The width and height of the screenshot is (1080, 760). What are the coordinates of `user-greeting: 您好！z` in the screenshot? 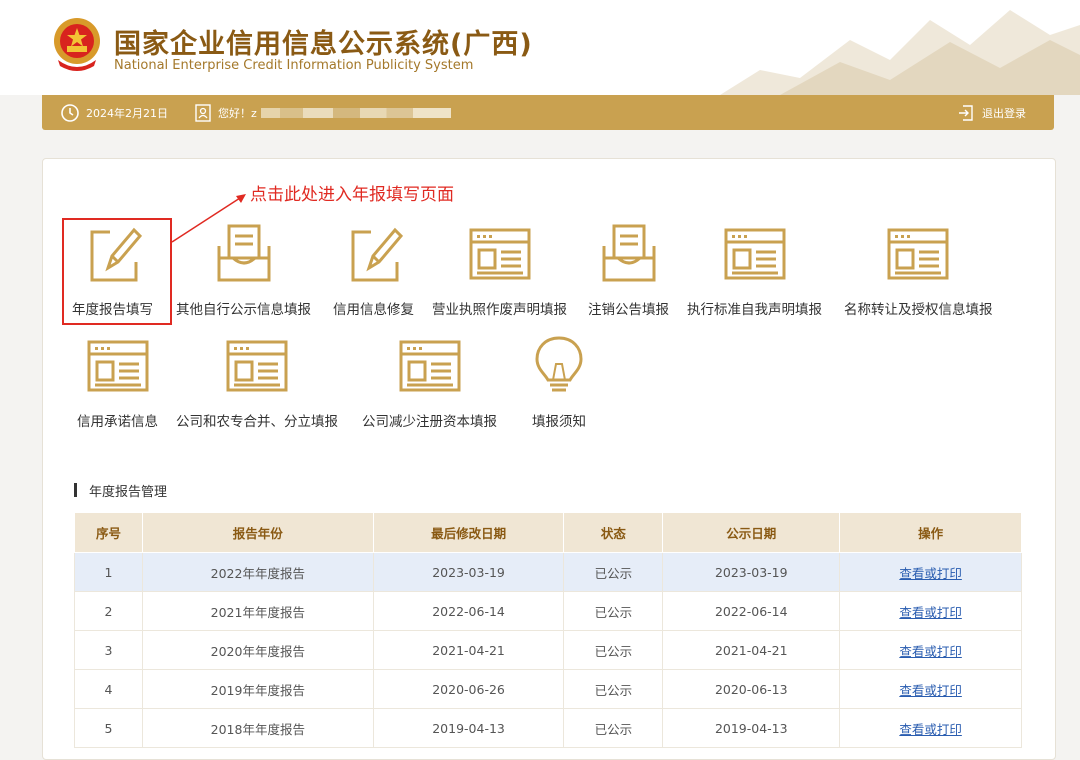 It's located at (322, 112).